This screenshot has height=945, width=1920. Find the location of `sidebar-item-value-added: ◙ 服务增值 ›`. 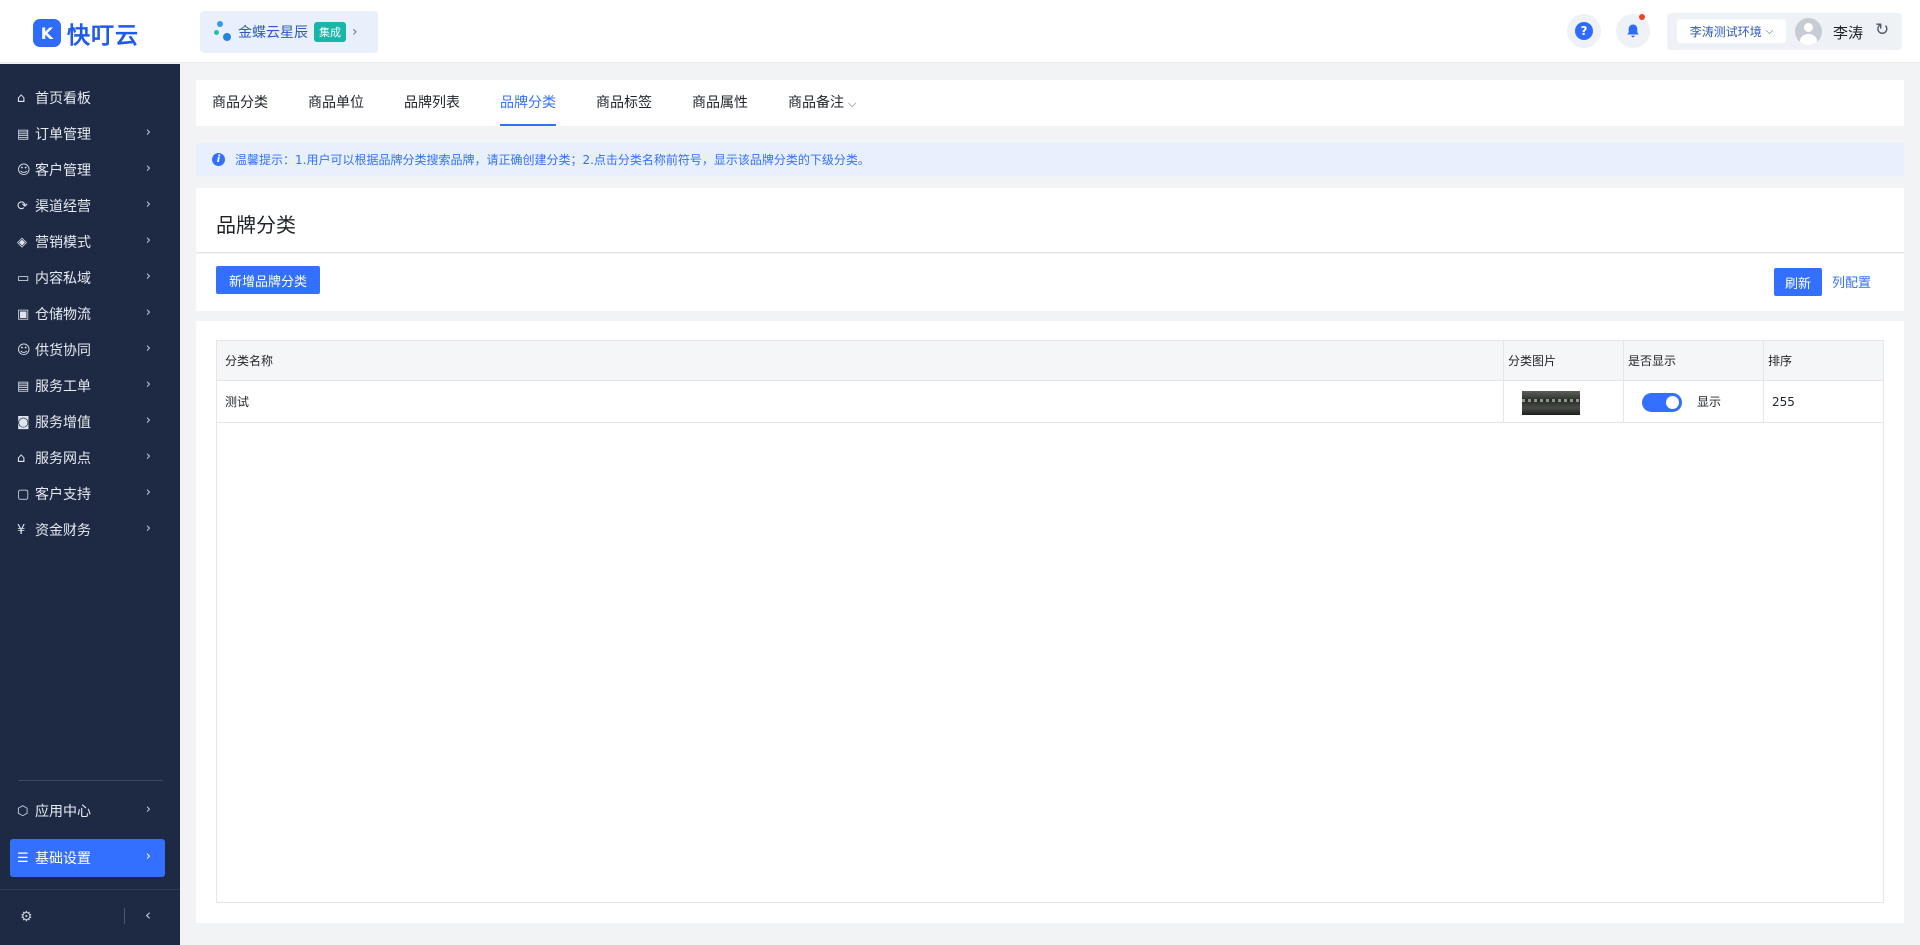

sidebar-item-value-added: ◙ 服务增值 › is located at coordinates (87, 422).